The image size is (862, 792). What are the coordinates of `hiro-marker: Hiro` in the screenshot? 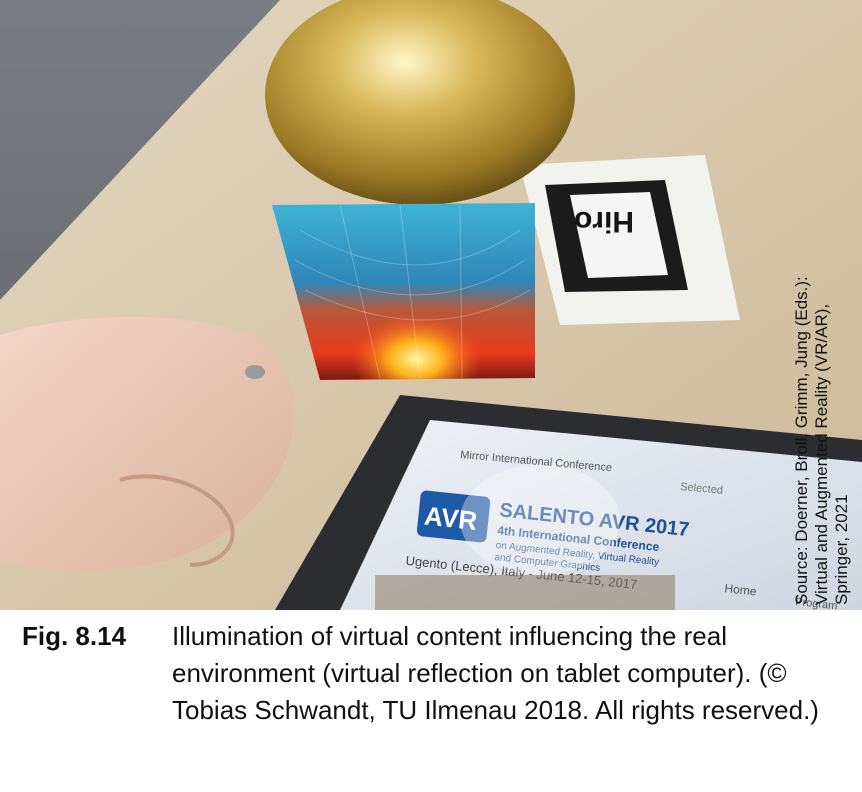 It's located at (616, 236).